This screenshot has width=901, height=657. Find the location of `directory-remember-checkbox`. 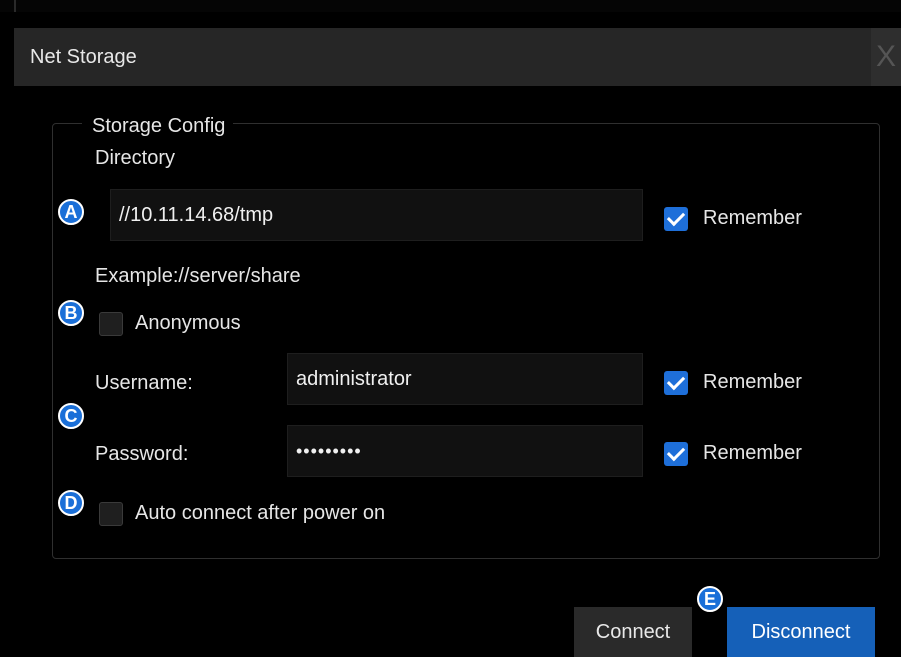

directory-remember-checkbox is located at coordinates (676, 219).